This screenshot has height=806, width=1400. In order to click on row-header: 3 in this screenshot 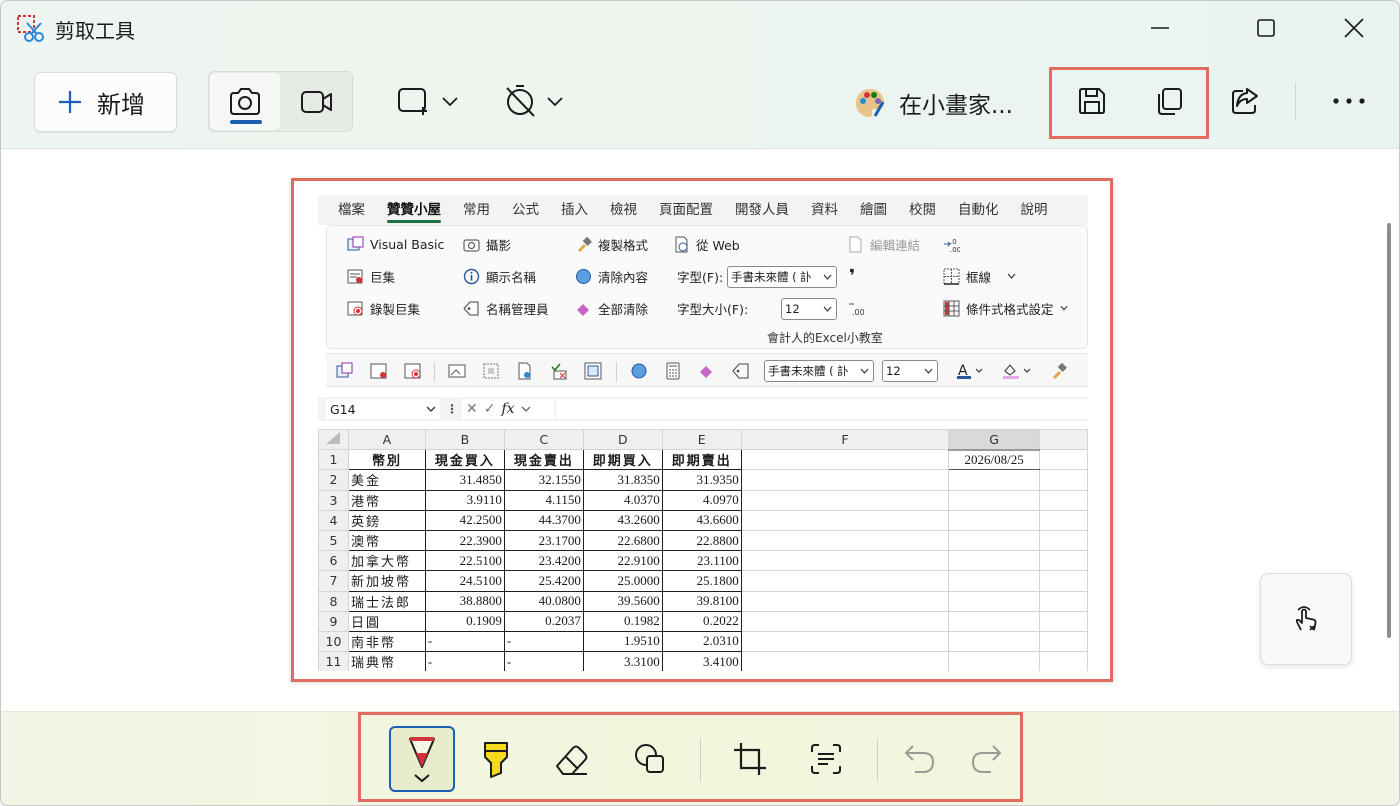, I will do `click(333, 500)`.